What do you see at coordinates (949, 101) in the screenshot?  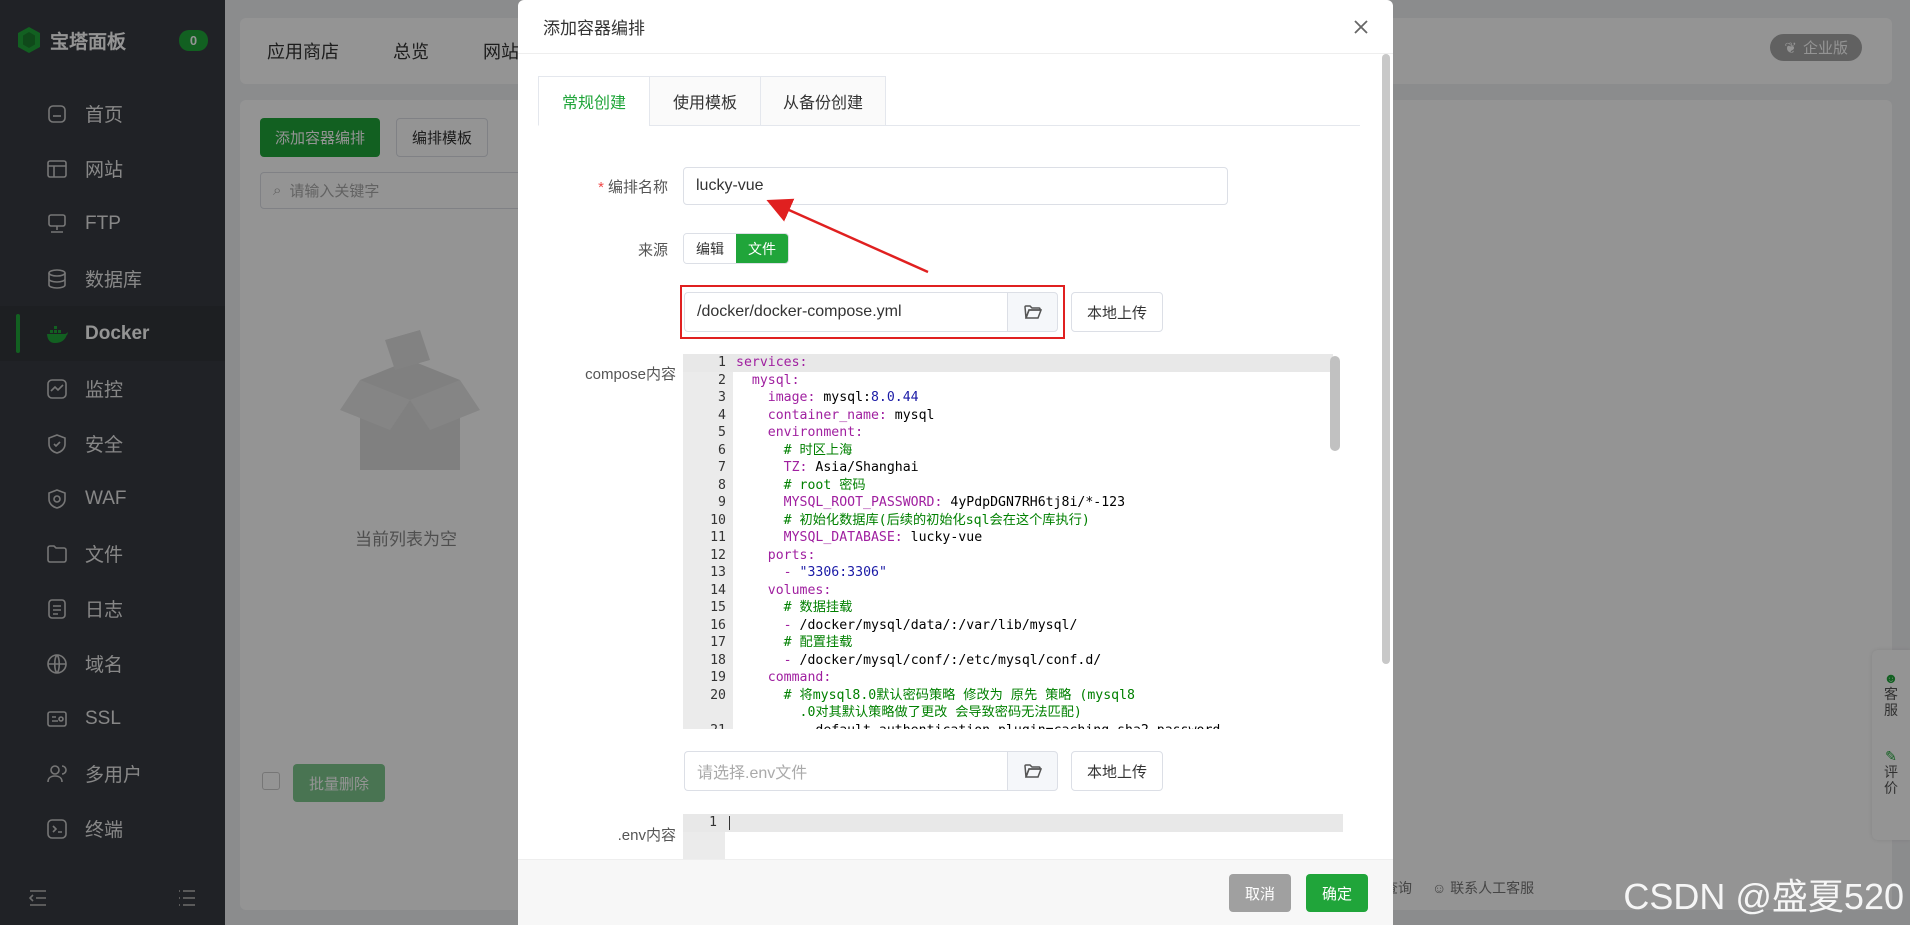 I see `create-mode-tabs: 常规创建 使用模板 从备份创建` at bounding box center [949, 101].